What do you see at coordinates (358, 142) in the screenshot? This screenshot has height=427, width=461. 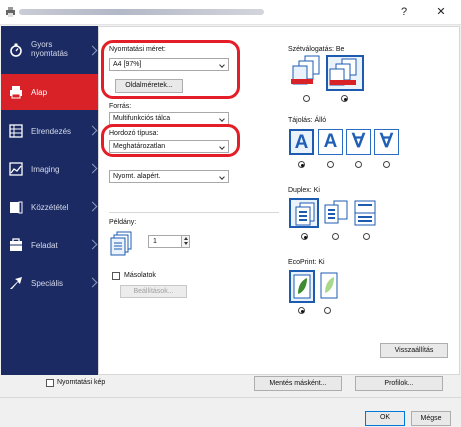 I see `orientation-rotated-portrait-option: ∀` at bounding box center [358, 142].